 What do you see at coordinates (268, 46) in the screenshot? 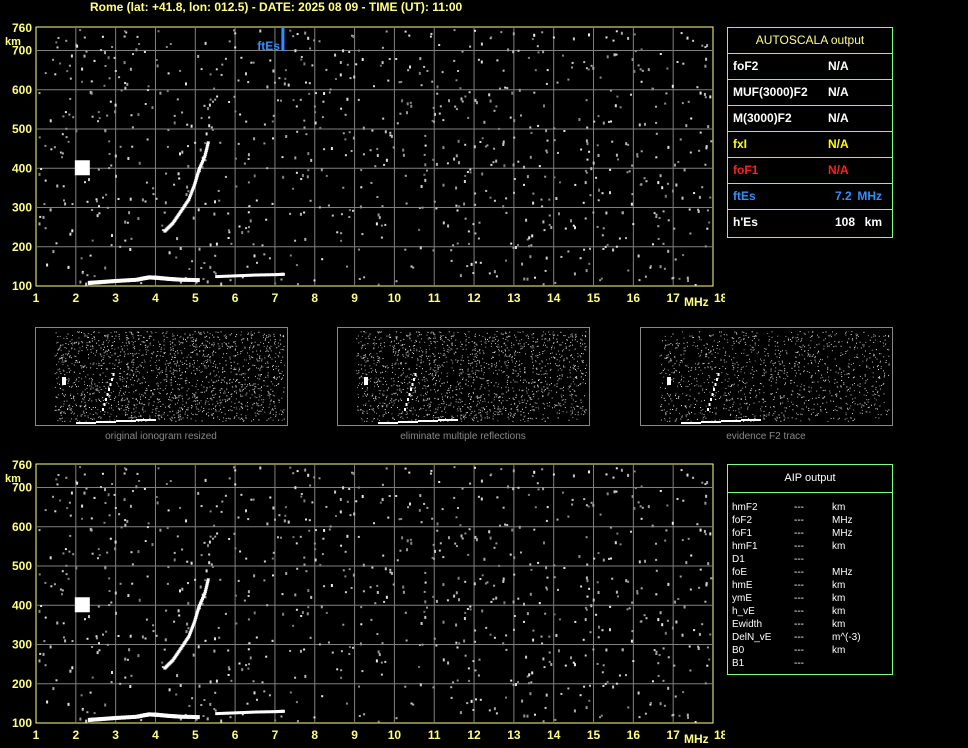
I see `ftes-annotation: ftEs` at bounding box center [268, 46].